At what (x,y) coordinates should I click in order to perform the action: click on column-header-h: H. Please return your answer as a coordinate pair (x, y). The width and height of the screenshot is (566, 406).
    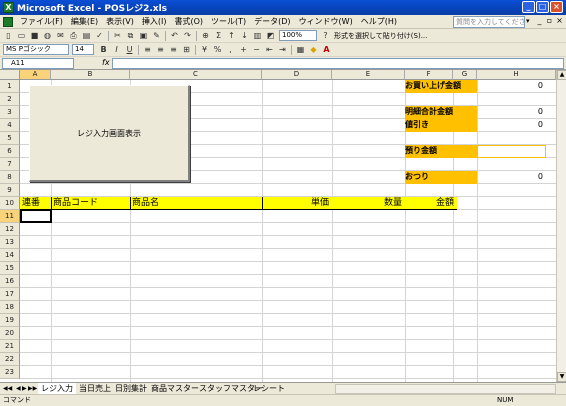
    Looking at the image, I should click on (516, 75).